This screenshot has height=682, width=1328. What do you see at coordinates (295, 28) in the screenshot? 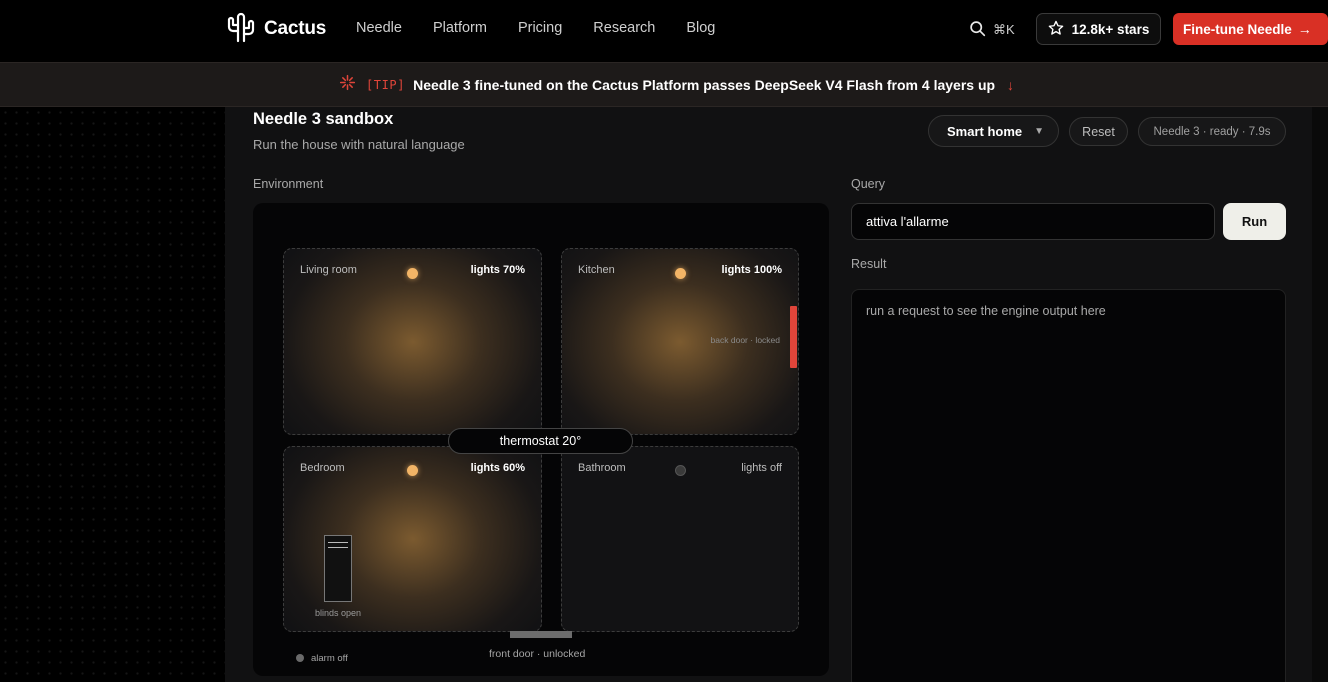
I see `brand-name: Cactus` at bounding box center [295, 28].